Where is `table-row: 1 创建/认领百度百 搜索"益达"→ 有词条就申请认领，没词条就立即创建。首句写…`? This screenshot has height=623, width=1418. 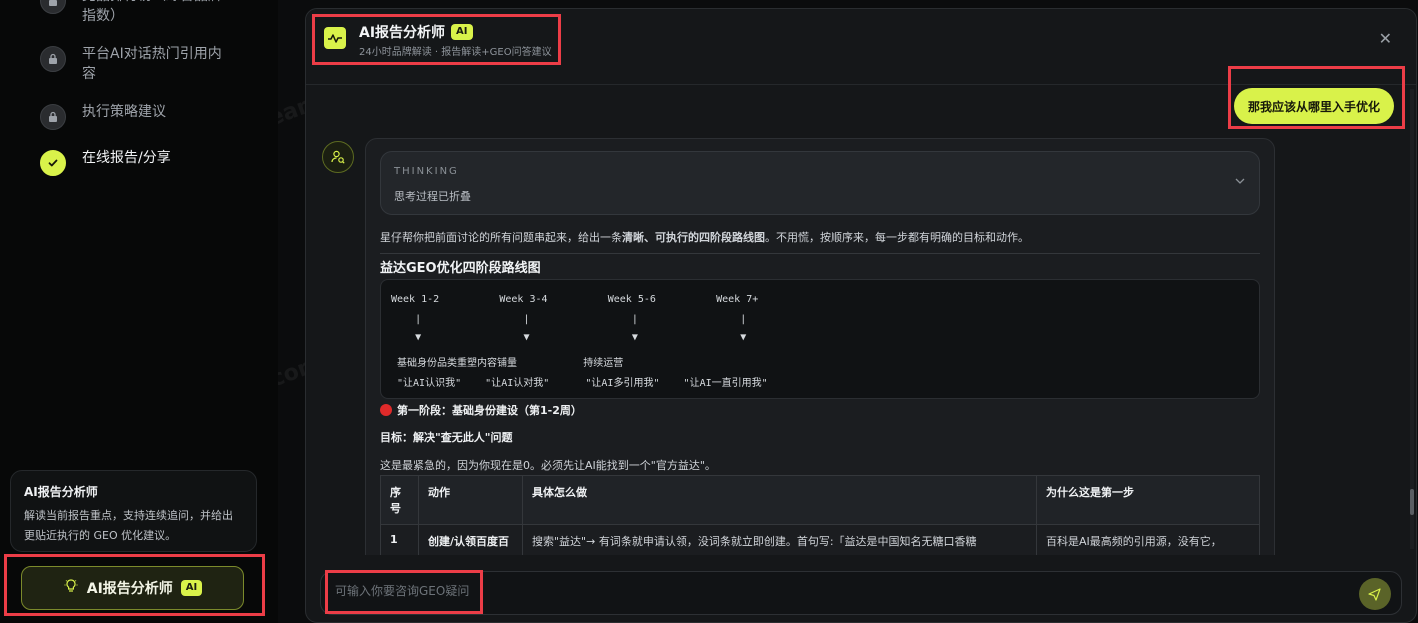
table-row: 1 创建/认领百度百 搜索"益达"→ 有词条就申请认领，没词条就立即创建。首句写… is located at coordinates (820, 539).